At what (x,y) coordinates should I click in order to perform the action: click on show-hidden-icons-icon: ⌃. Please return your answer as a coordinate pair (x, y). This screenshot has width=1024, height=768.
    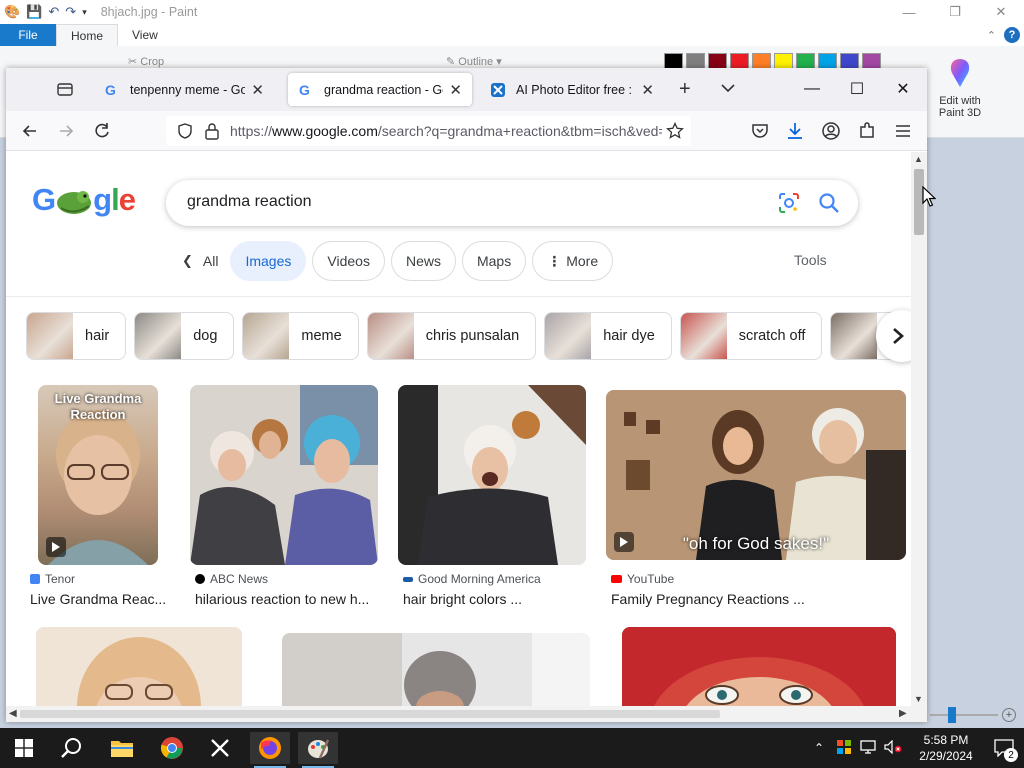
    Looking at the image, I should click on (819, 748).